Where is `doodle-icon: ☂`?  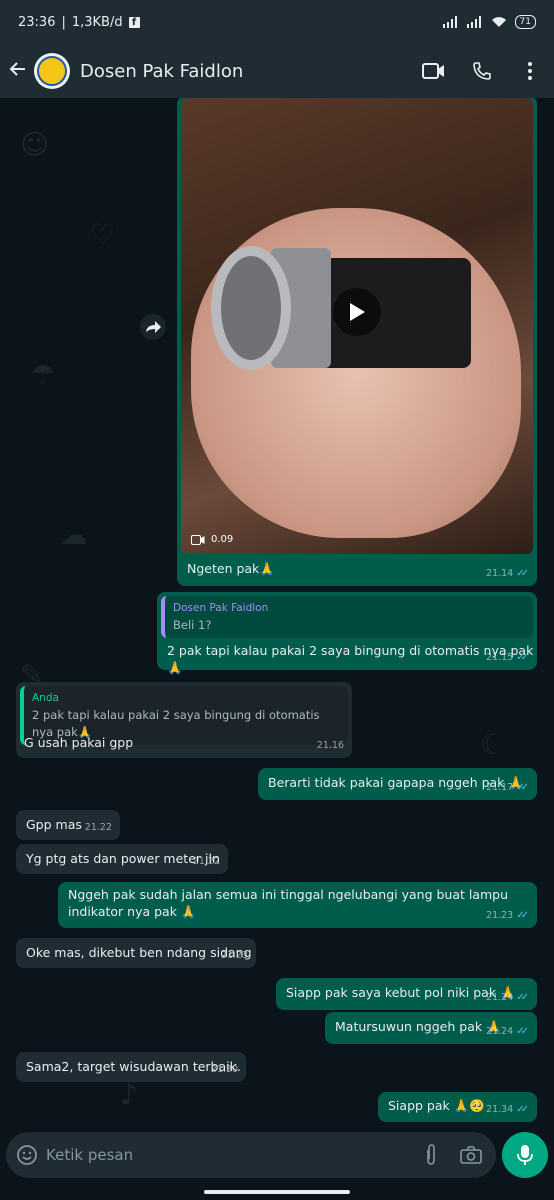
doodle-icon: ☂ is located at coordinates (43, 374).